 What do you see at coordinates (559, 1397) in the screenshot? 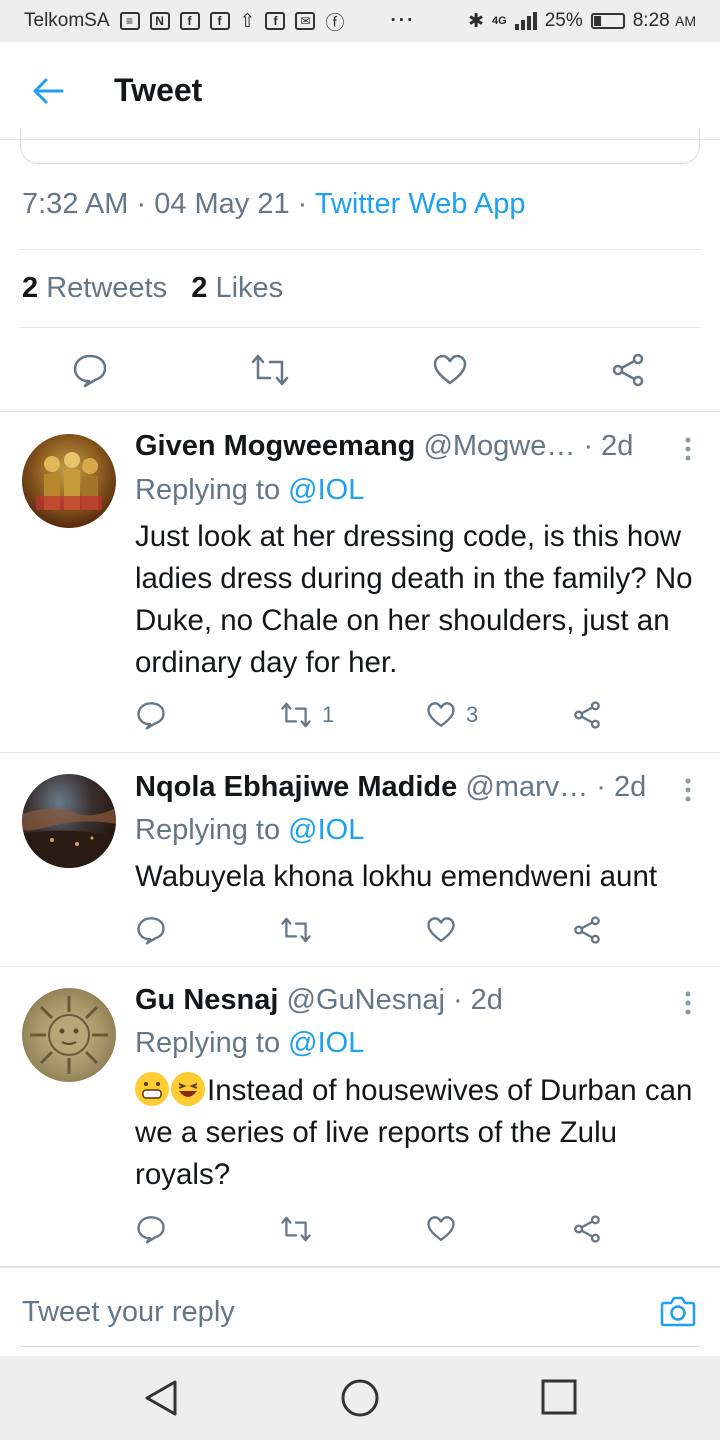
I see `square-recents-icon` at bounding box center [559, 1397].